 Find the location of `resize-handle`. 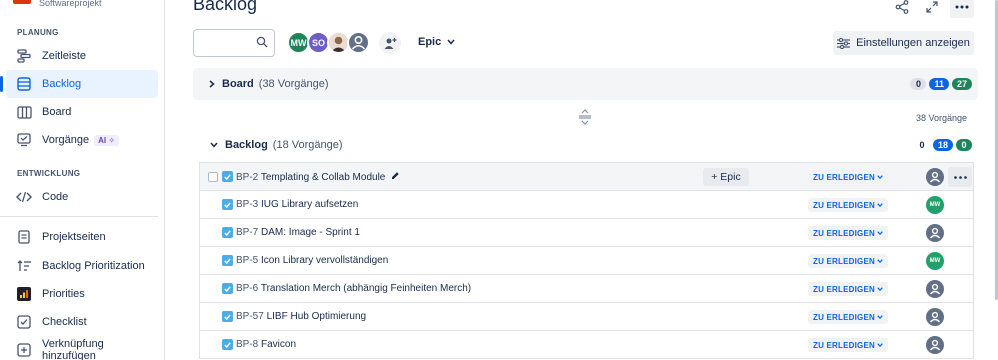

resize-handle is located at coordinates (585, 118).